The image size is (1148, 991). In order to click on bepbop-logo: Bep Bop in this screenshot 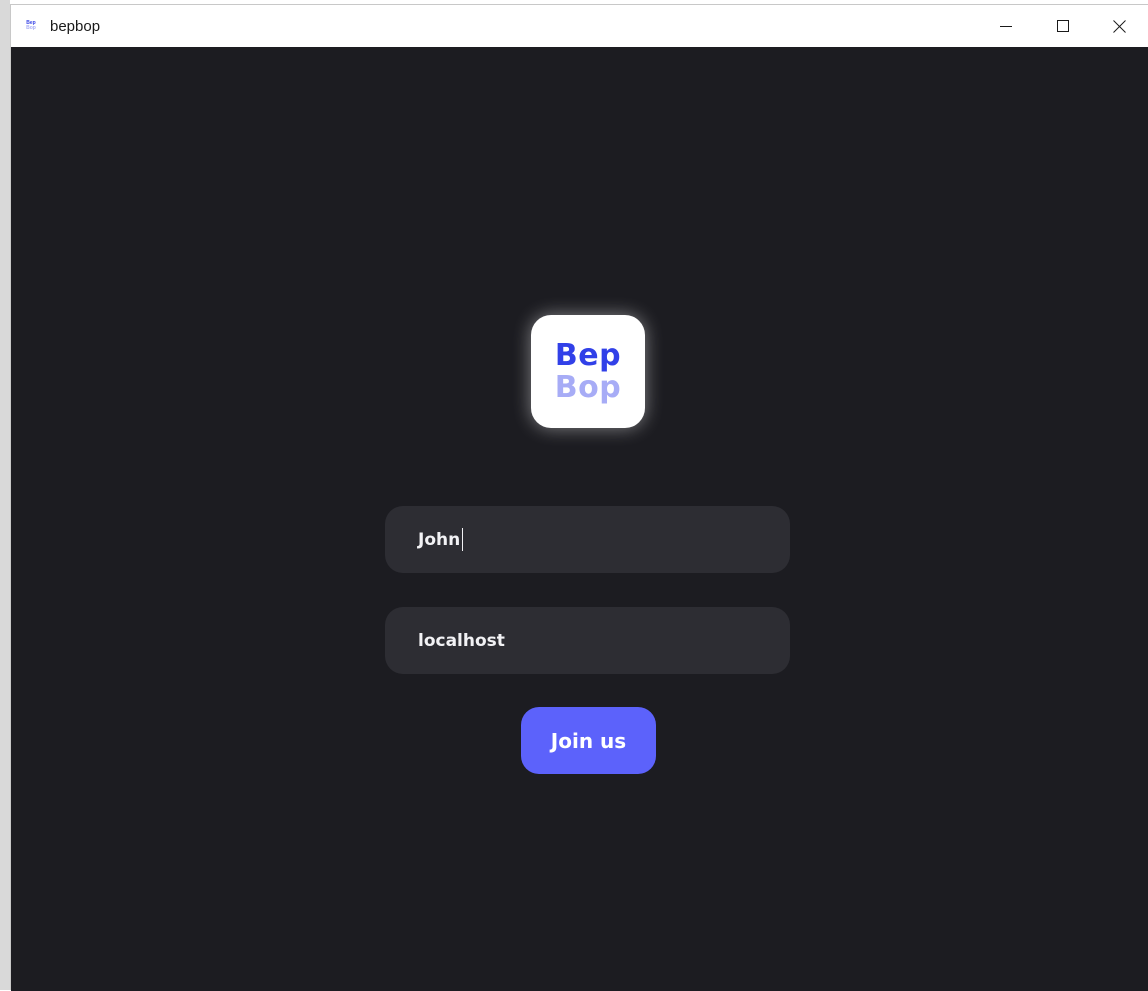, I will do `click(588, 371)`.